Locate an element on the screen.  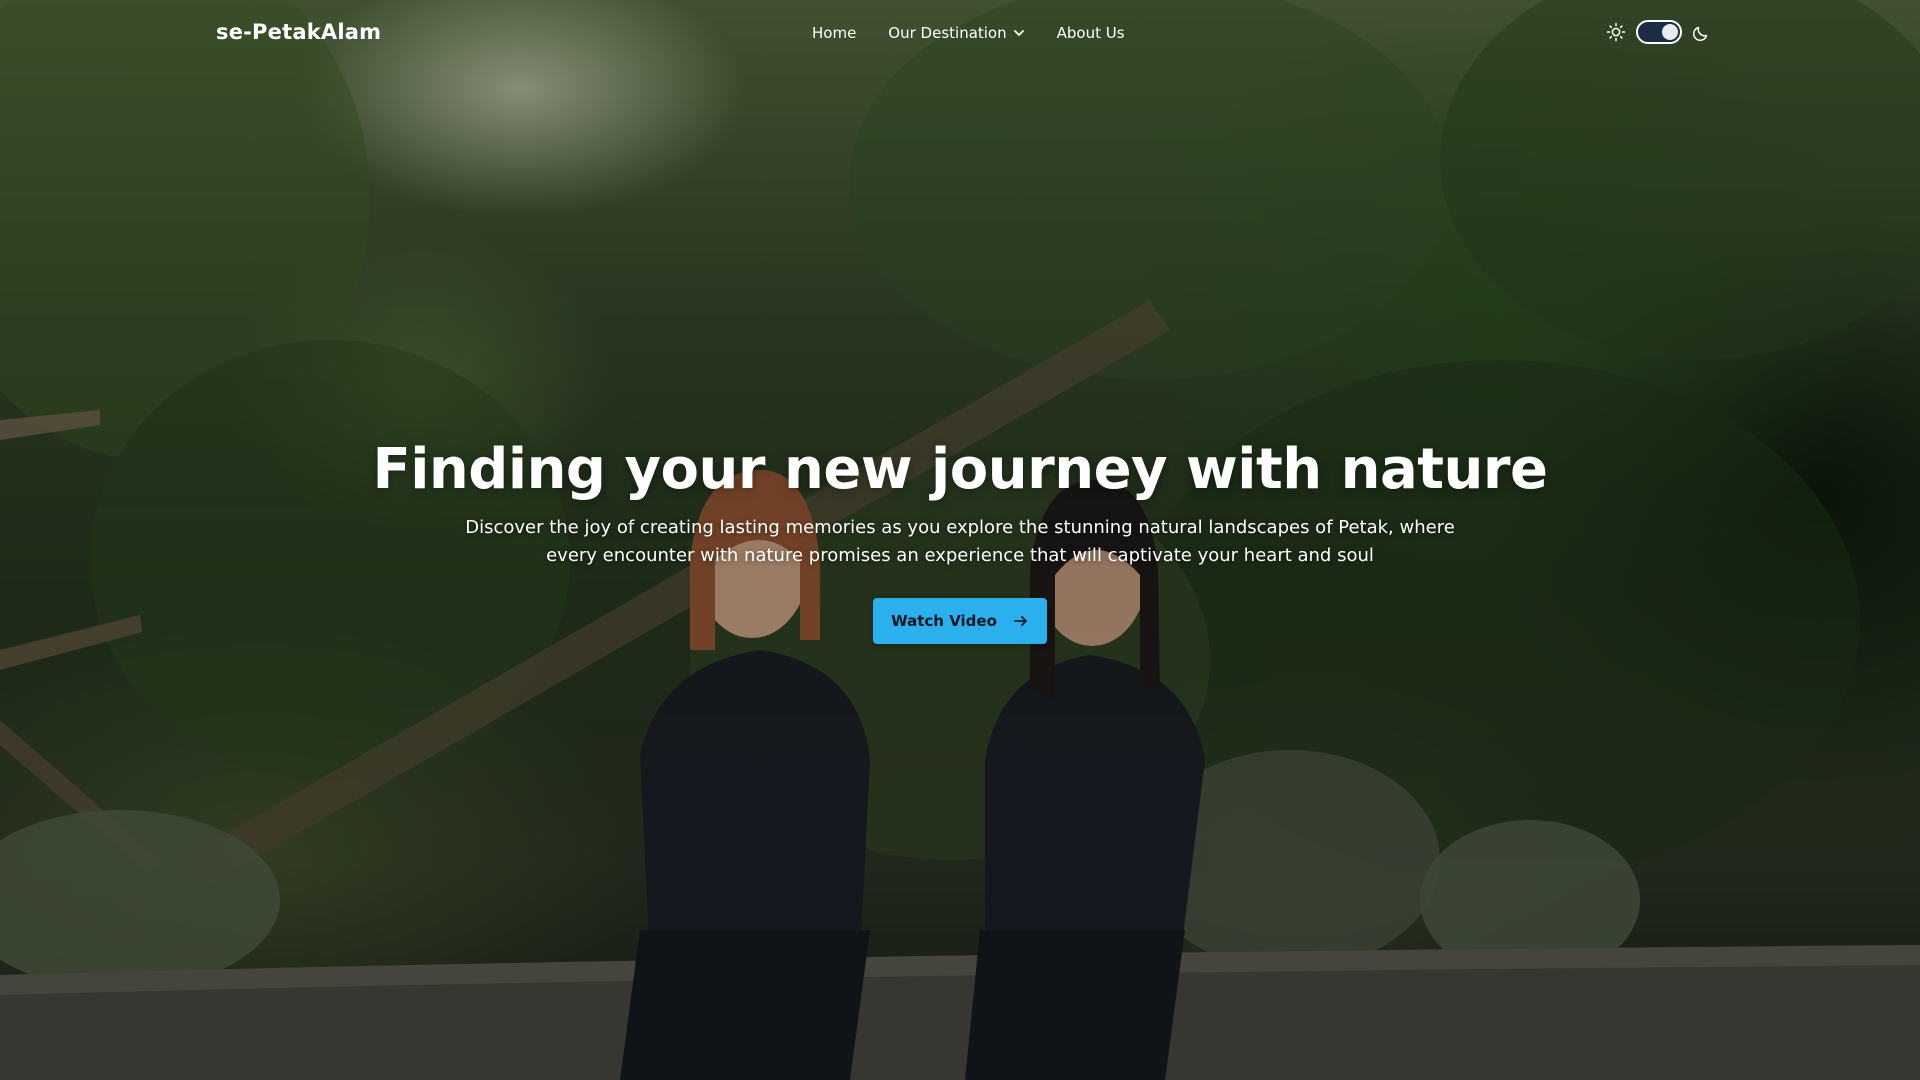
hero-title: Finding your new journey with nature is located at coordinates (960, 469).